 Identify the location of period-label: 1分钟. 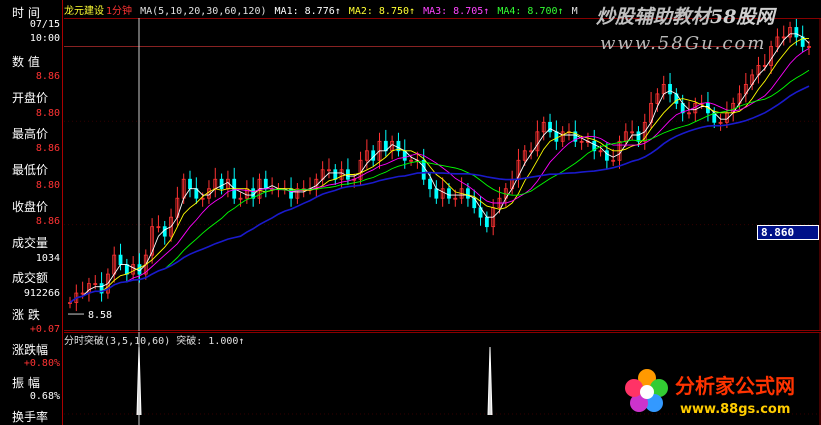
(119, 11).